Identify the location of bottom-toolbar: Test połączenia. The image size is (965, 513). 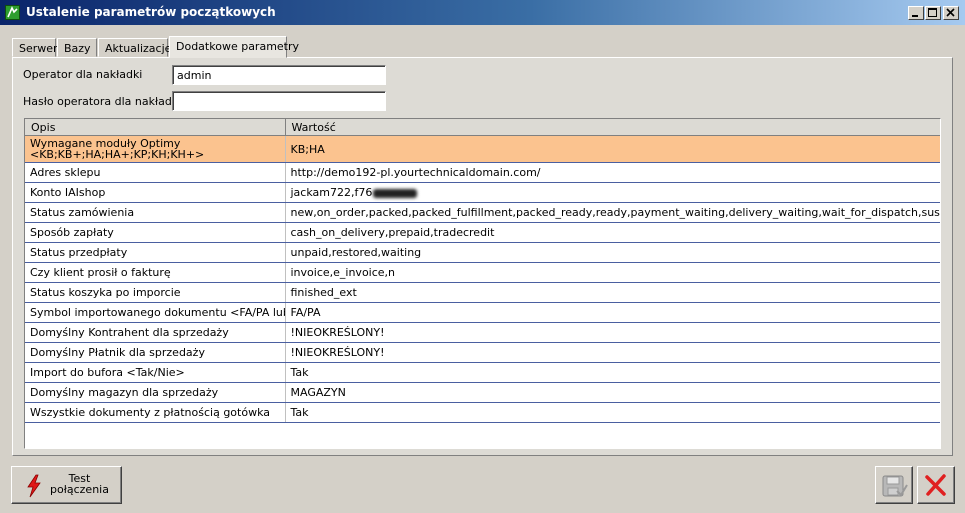
(482, 485).